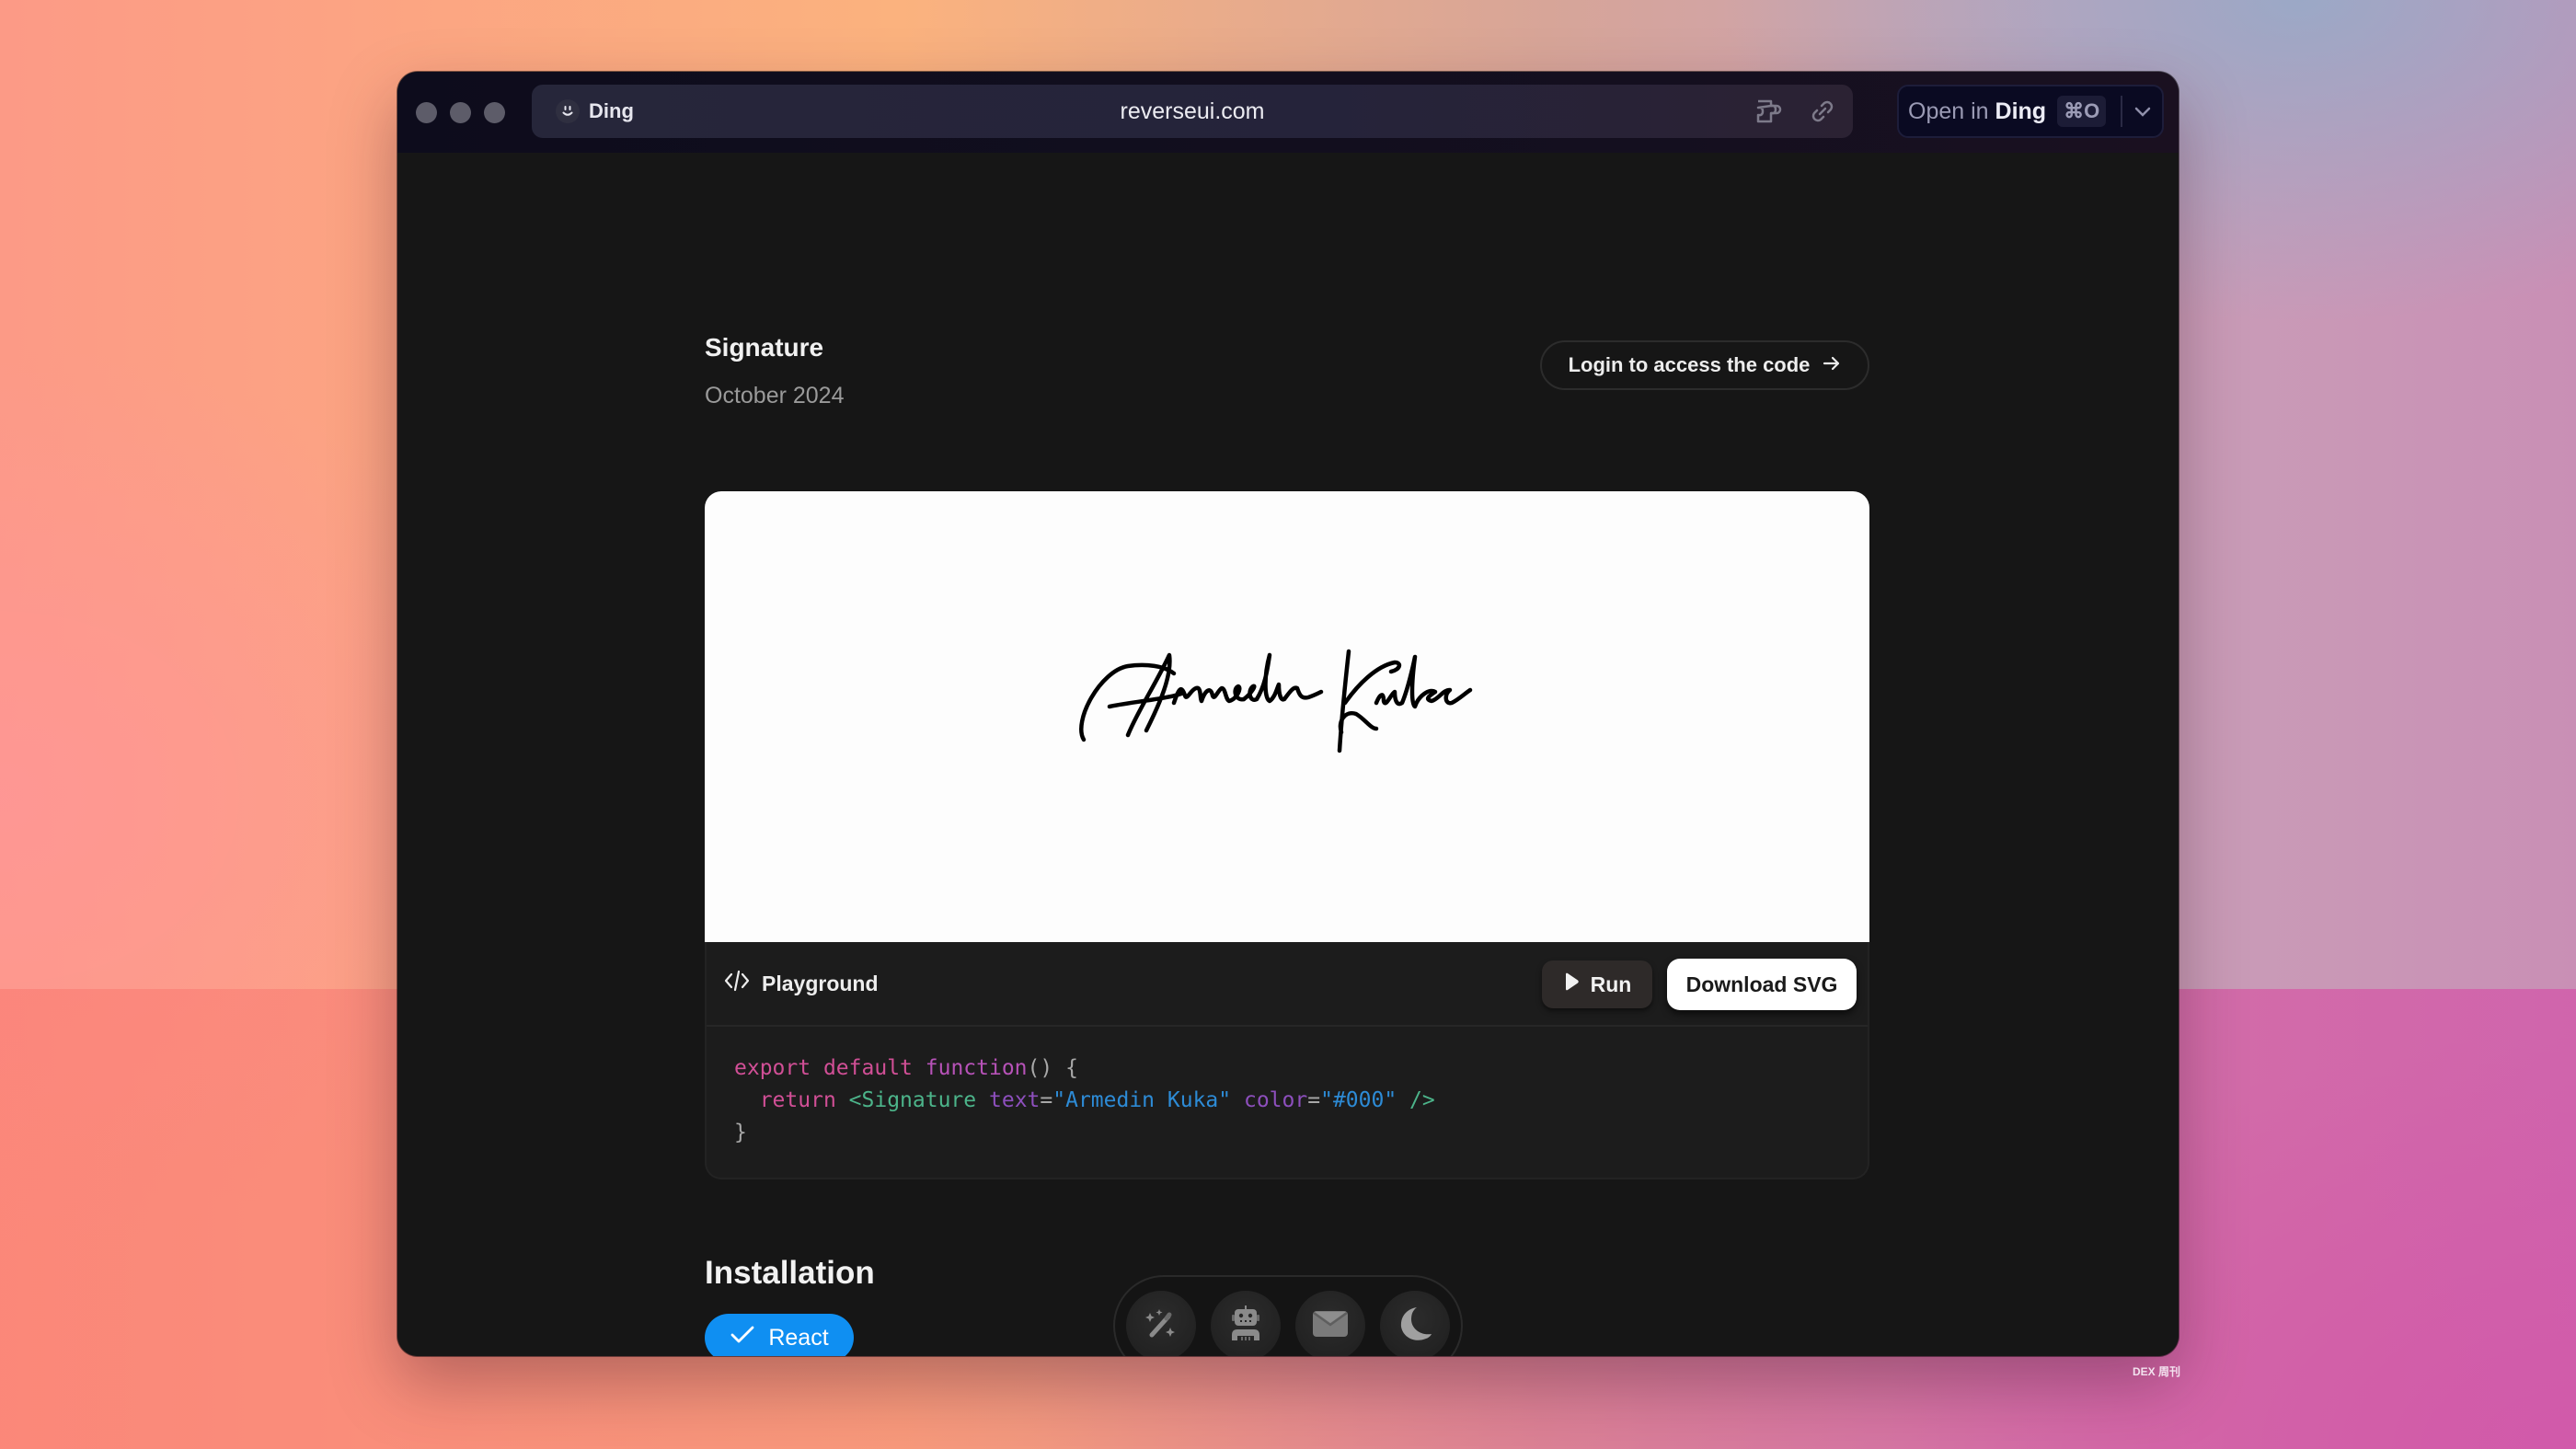  I want to click on installation-heading: Installation, so click(790, 1273).